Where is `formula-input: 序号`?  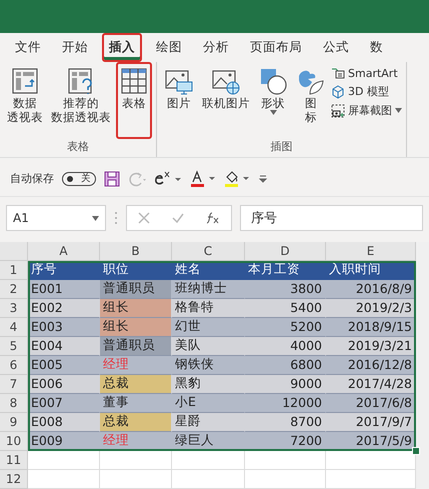 formula-input: 序号 is located at coordinates (331, 218).